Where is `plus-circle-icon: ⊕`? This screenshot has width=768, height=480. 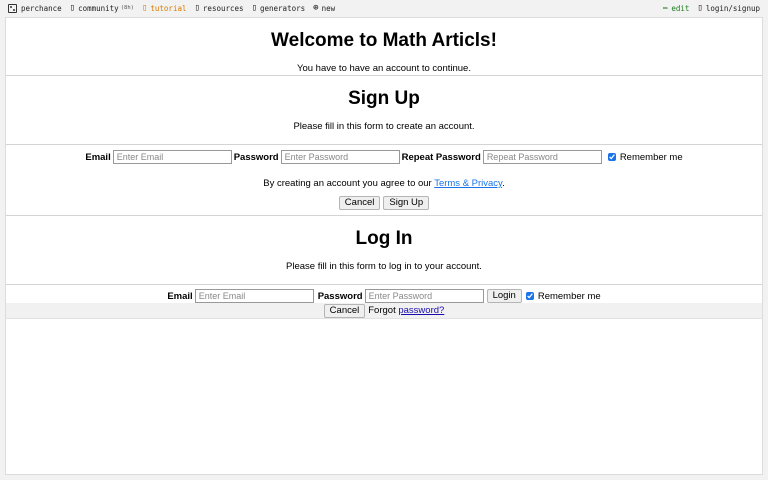 plus-circle-icon: ⊕ is located at coordinates (316, 7).